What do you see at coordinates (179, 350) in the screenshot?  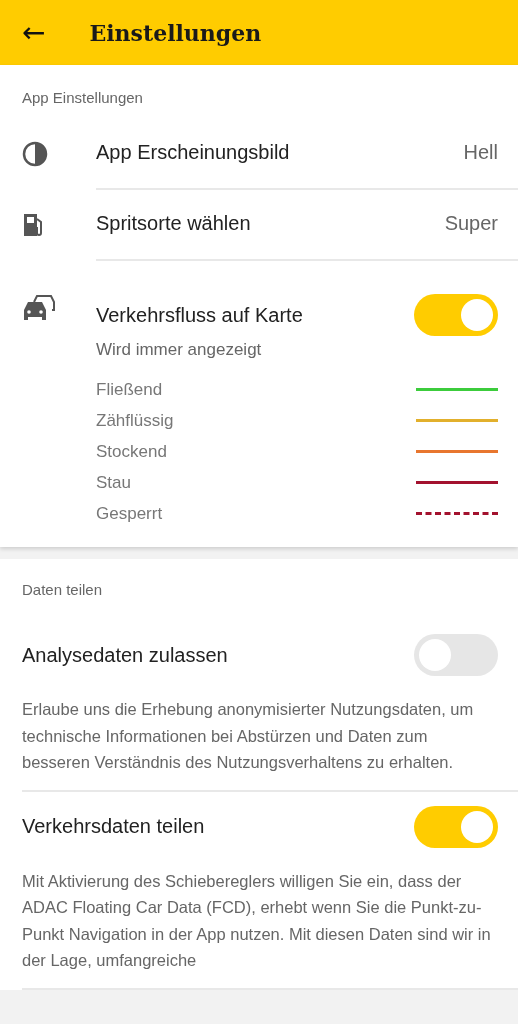 I see `setting-subtitle: Wird immer angezeigt` at bounding box center [179, 350].